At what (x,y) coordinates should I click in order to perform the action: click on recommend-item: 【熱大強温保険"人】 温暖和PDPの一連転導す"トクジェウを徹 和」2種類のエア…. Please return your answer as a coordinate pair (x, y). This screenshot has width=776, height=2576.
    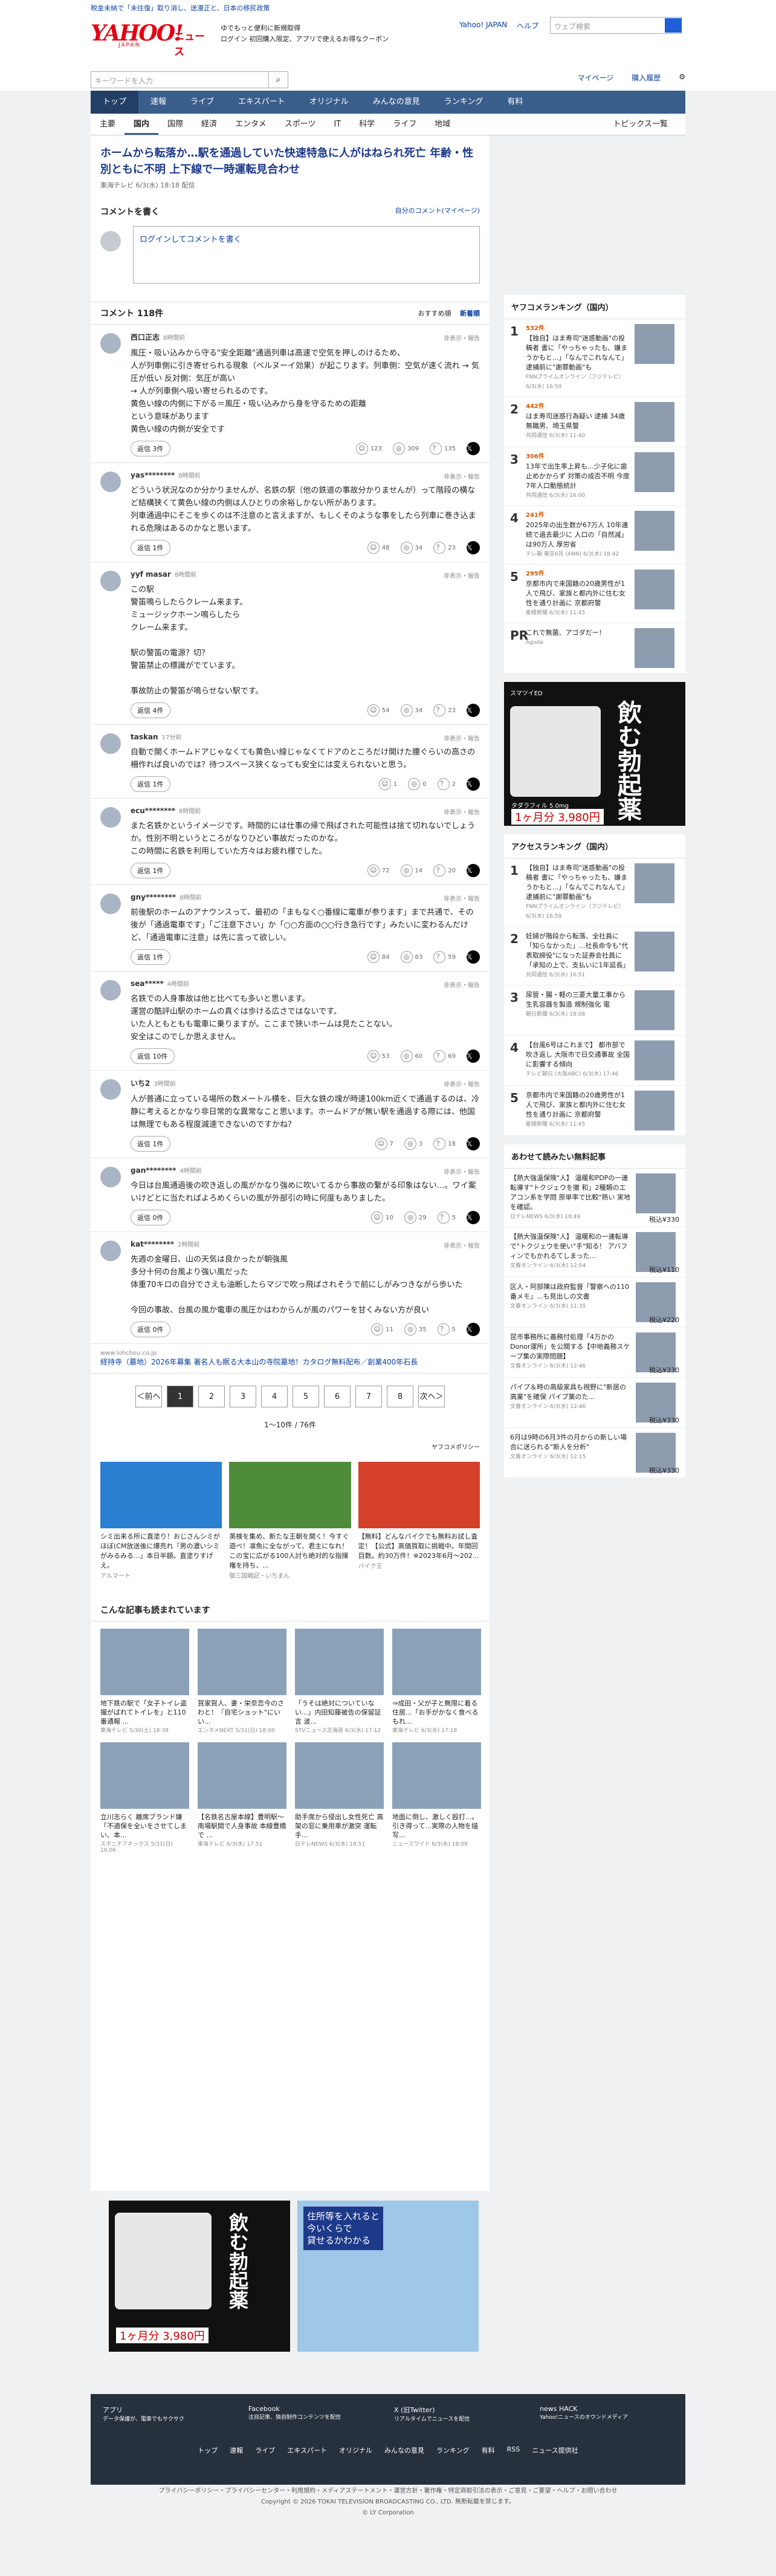
    Looking at the image, I should click on (594, 1198).